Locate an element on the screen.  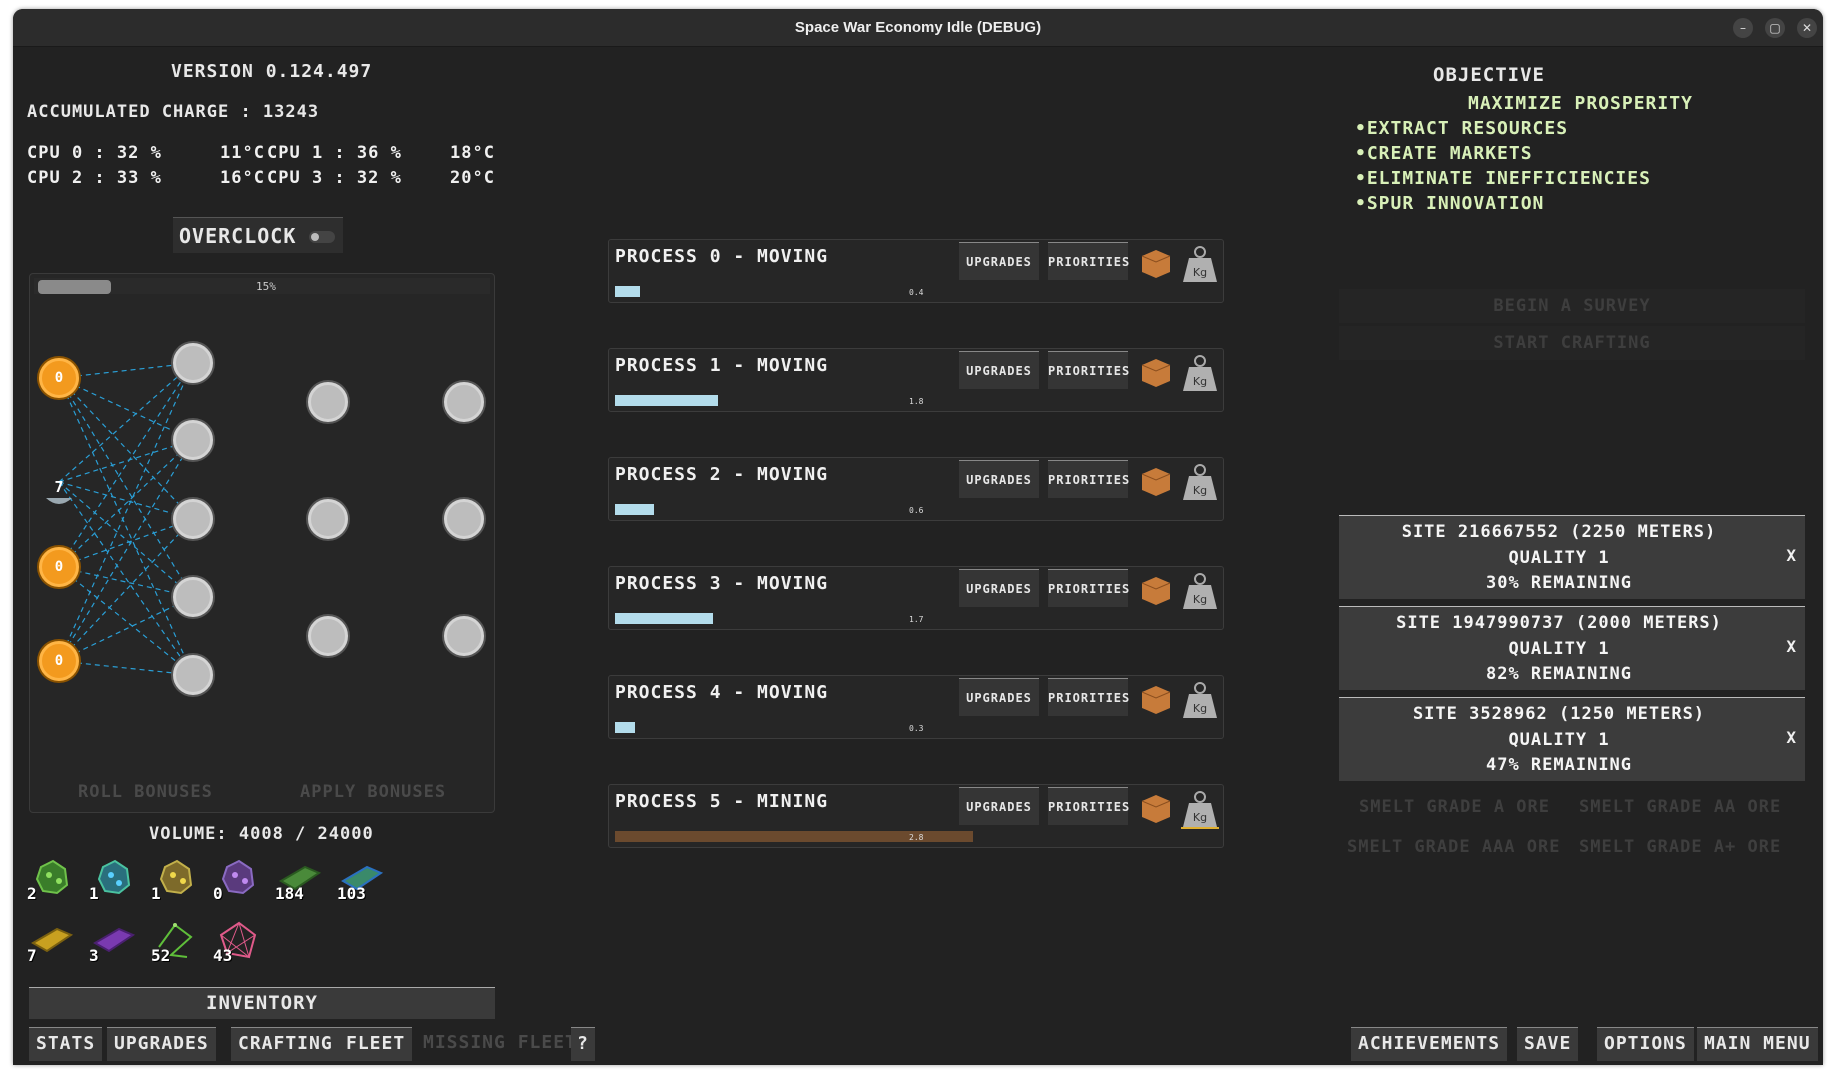
green-ingot-icon: 184 is located at coordinates (299, 879).